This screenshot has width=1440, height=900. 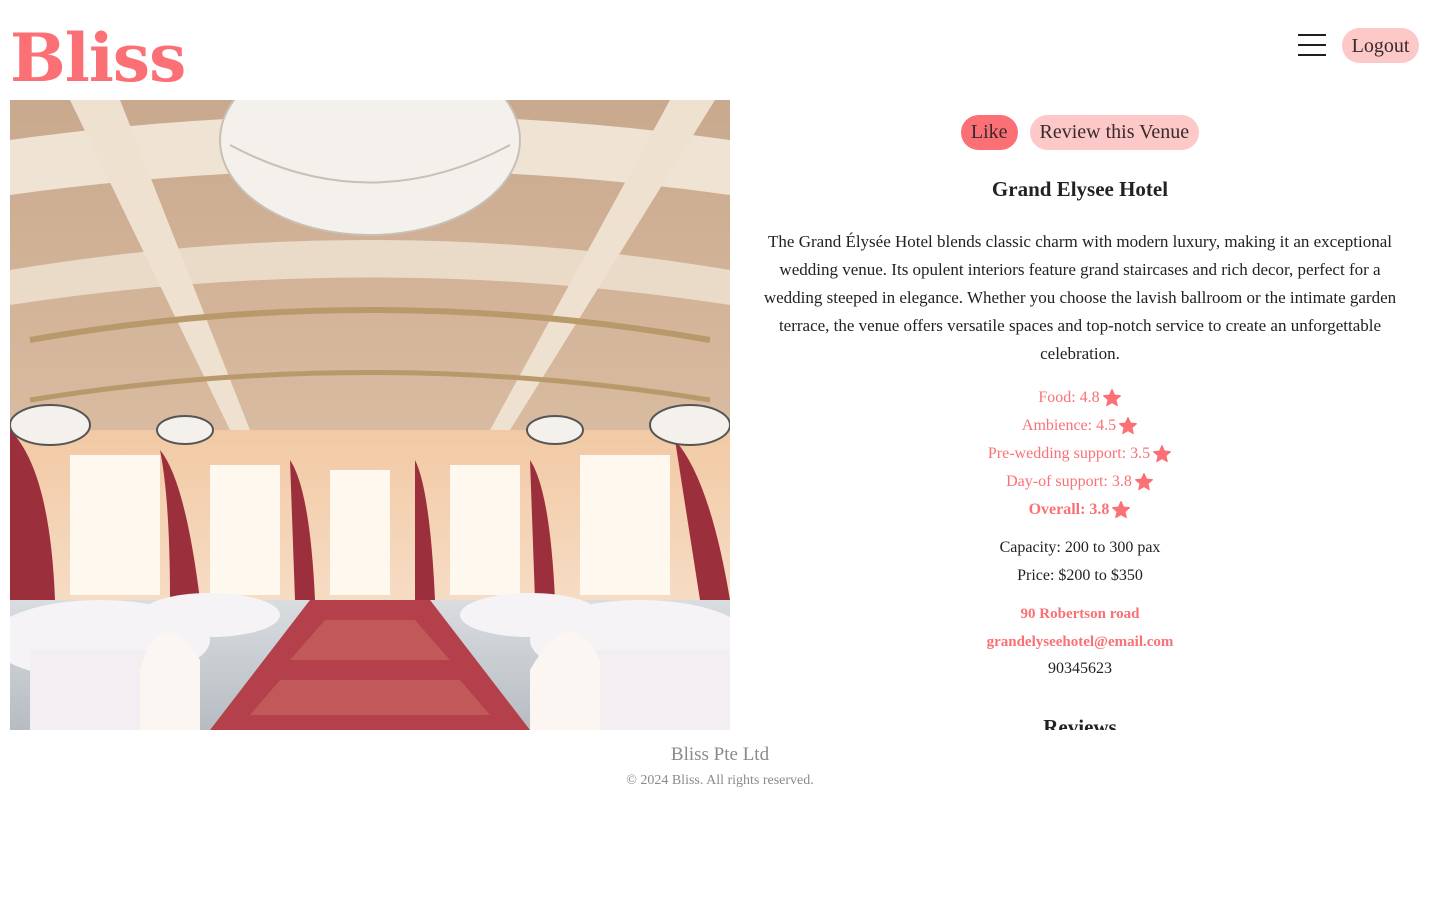 I want to click on reviews-heading: Reviews, so click(x=1080, y=722).